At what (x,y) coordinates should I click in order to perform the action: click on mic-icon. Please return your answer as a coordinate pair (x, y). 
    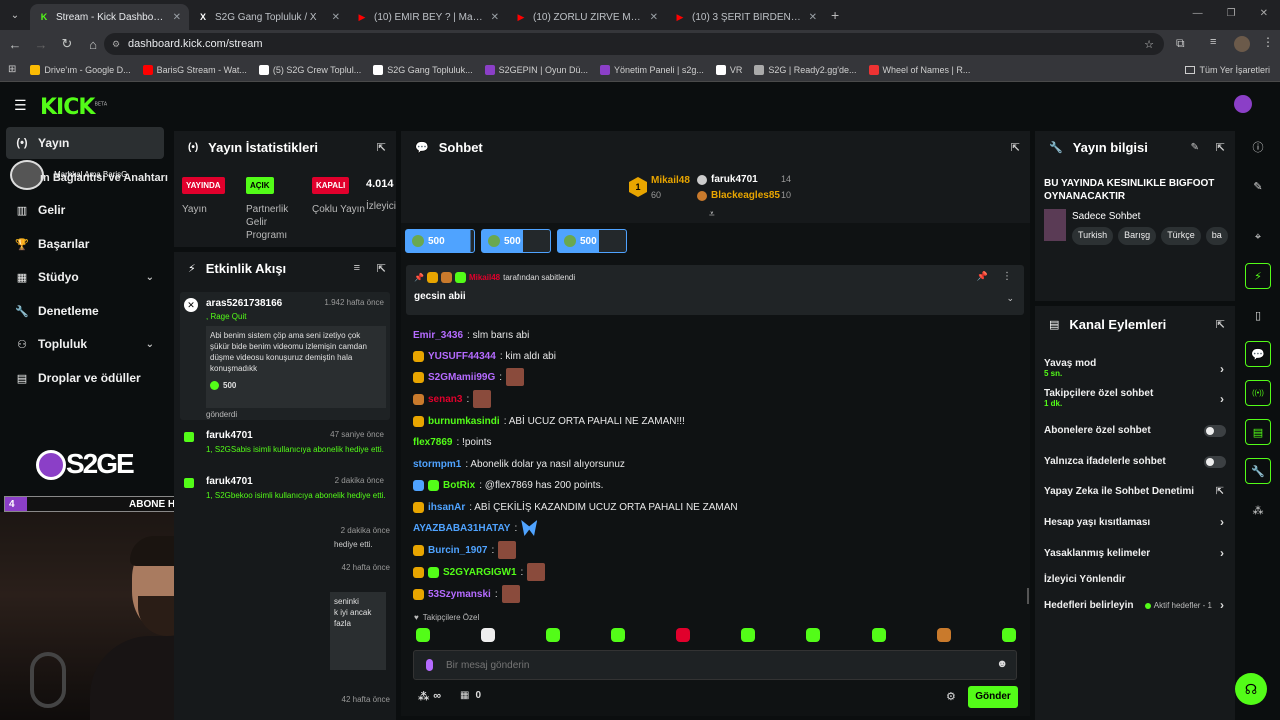
    Looking at the image, I should click on (429, 665).